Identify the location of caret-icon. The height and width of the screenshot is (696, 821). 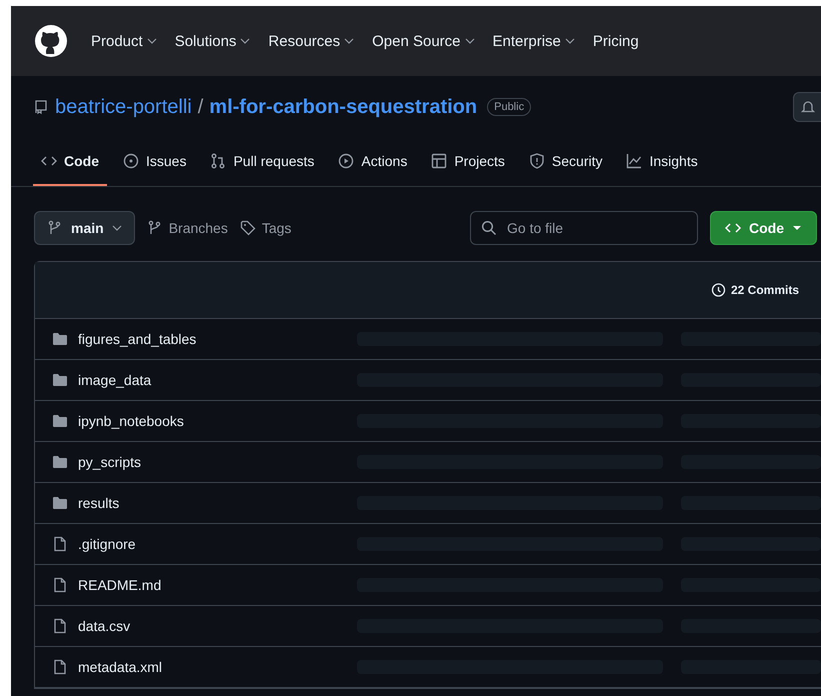
(797, 228).